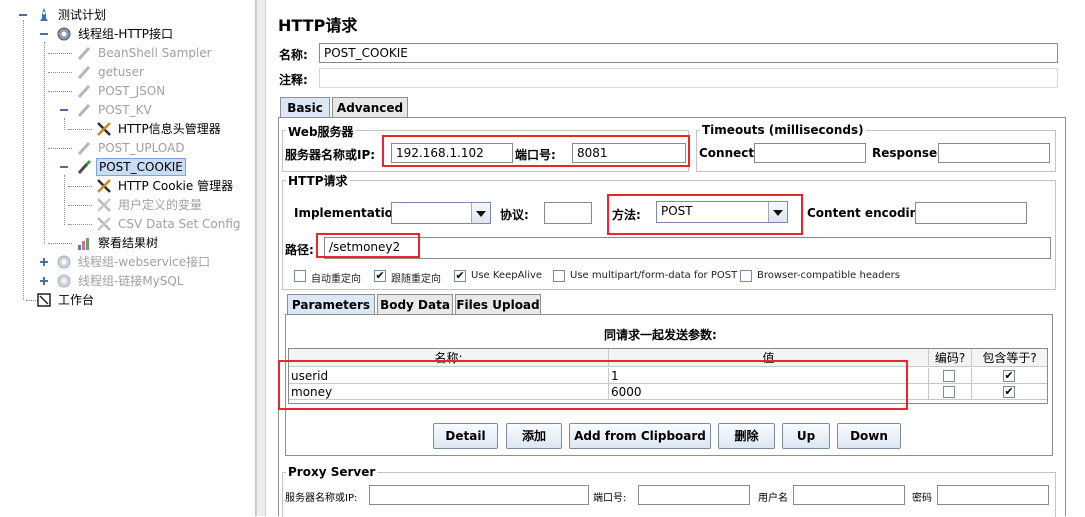 This screenshot has width=1085, height=517. What do you see at coordinates (498, 304) in the screenshot?
I see `tab-files-upload: Files Upload` at bounding box center [498, 304].